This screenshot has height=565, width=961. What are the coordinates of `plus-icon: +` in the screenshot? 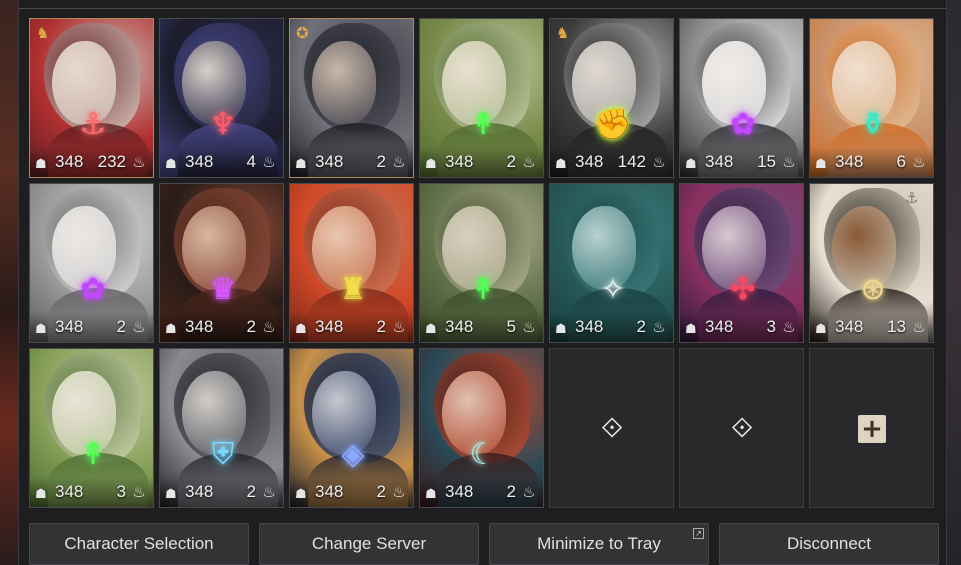 It's located at (872, 429).